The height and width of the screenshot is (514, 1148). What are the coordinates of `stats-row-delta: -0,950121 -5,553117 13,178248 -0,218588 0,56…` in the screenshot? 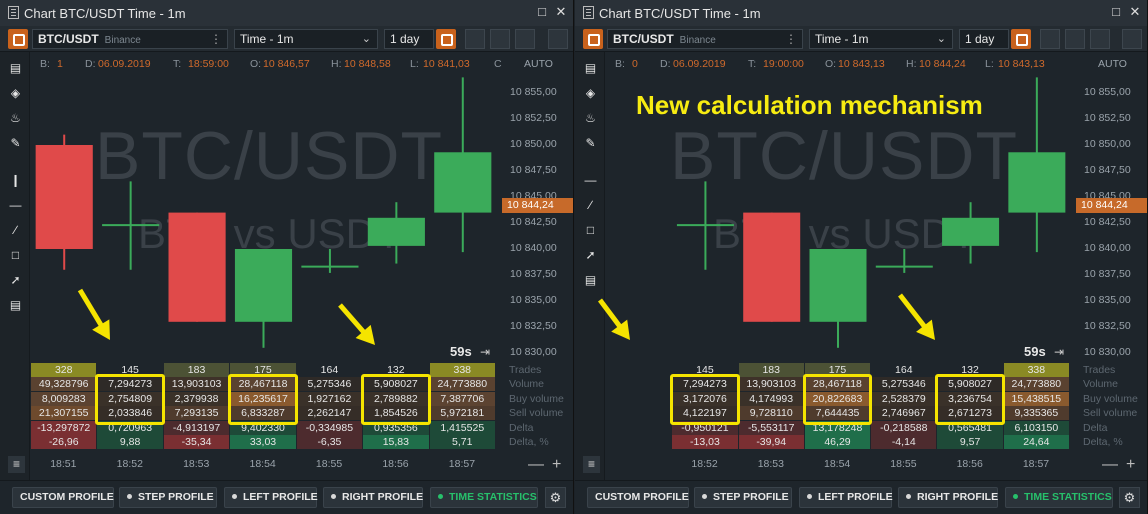 It's located at (838, 427).